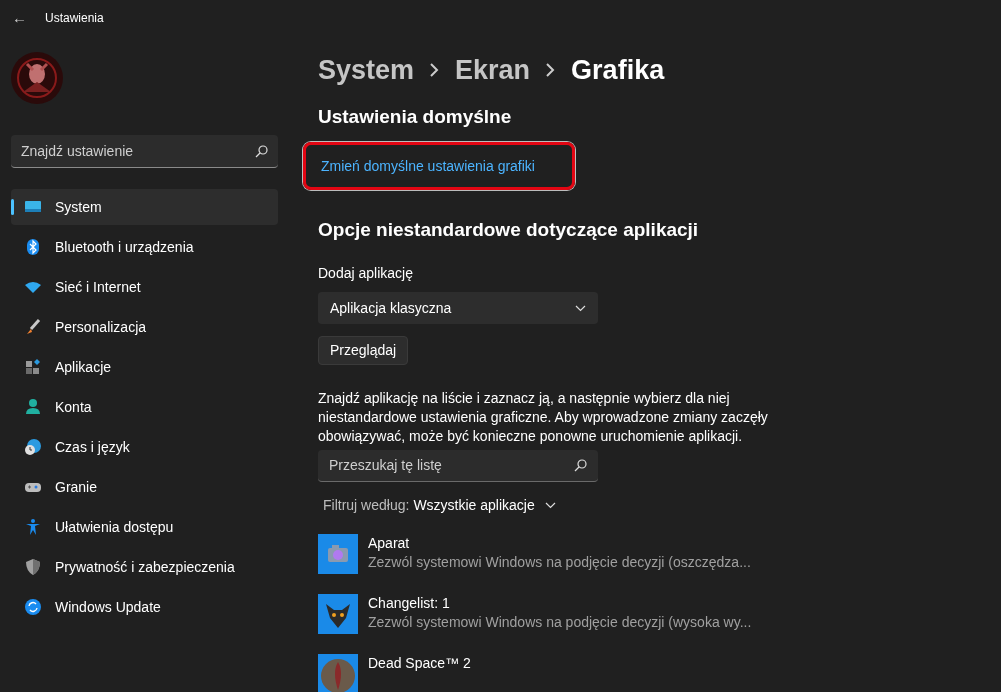 This screenshot has height=692, width=1001. Describe the element at coordinates (19, 18) in the screenshot. I see `back-button: ←` at that location.